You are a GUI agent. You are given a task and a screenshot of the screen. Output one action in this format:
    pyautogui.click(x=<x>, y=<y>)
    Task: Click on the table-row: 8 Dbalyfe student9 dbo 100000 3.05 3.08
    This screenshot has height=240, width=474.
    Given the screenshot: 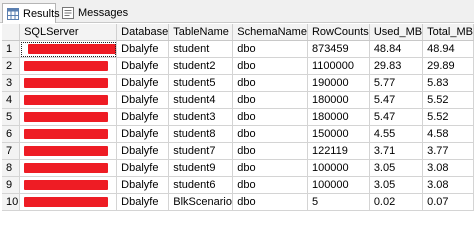 What is the action you would take?
    pyautogui.click(x=238, y=168)
    